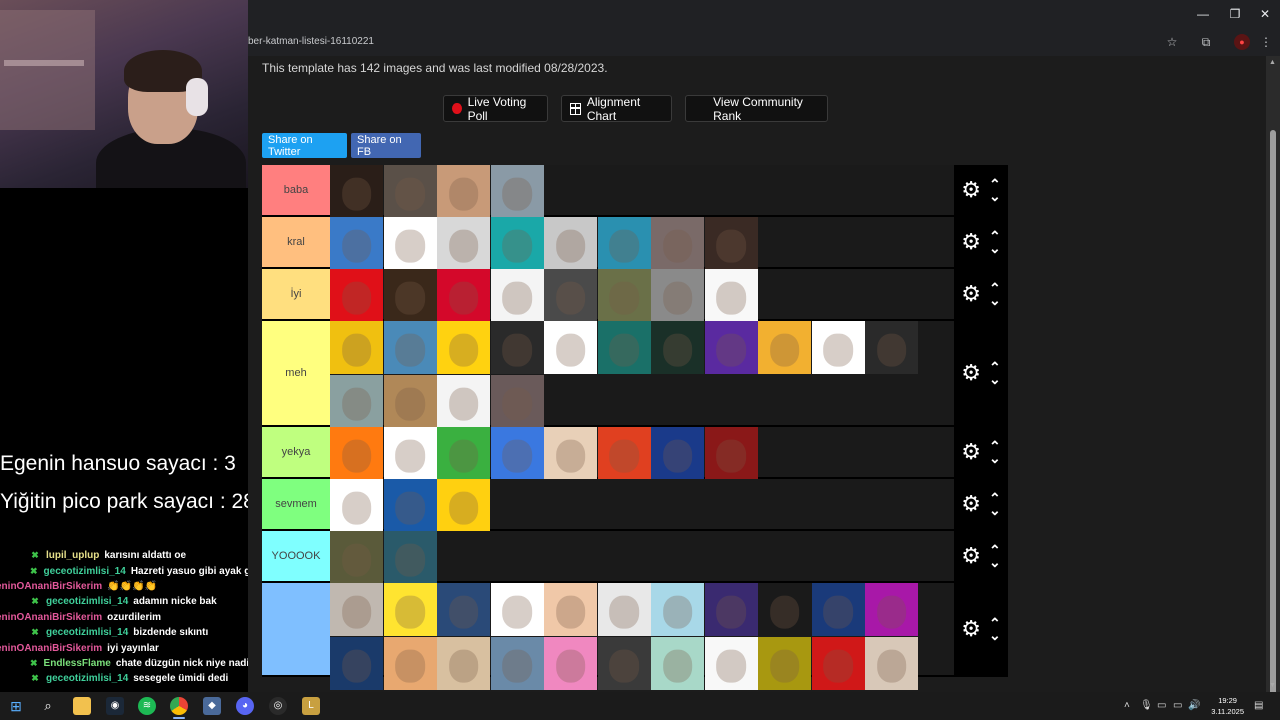 Image resolution: width=1280 pixels, height=720 pixels. I want to click on extensions-icon: ⧉, so click(1206, 42).